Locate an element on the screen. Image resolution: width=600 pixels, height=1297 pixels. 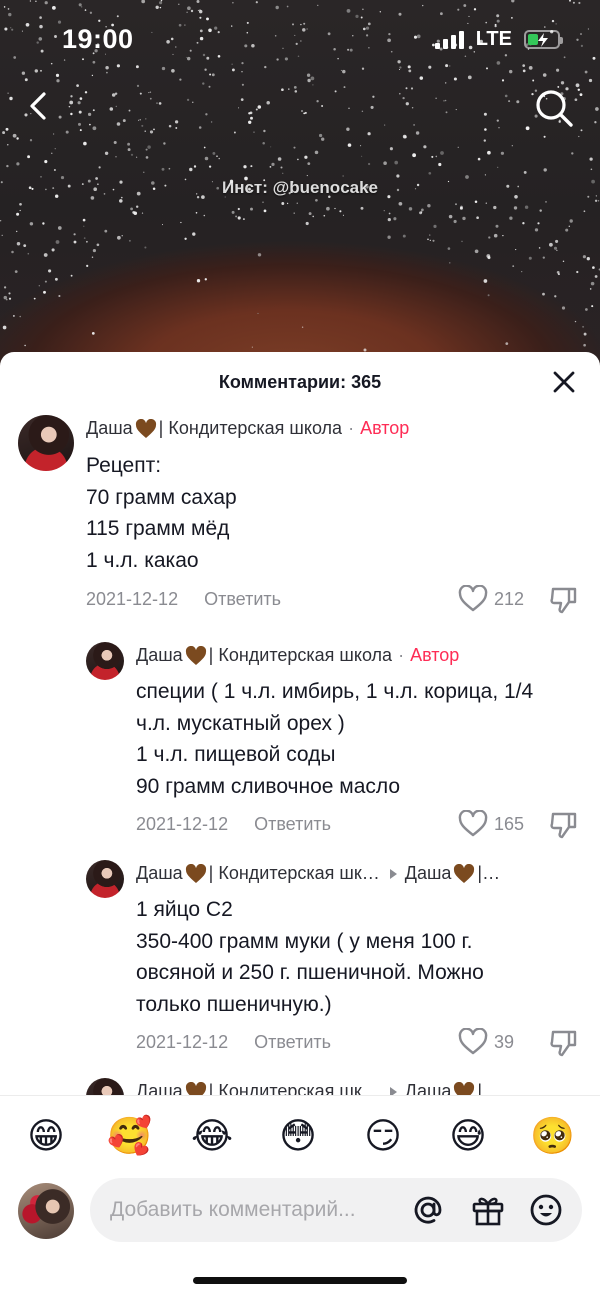
comment-input-bar is located at coordinates (300, 1215).